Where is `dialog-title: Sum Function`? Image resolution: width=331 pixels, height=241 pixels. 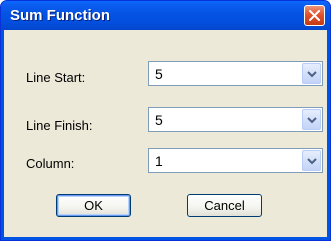 dialog-title: Sum Function is located at coordinates (60, 15).